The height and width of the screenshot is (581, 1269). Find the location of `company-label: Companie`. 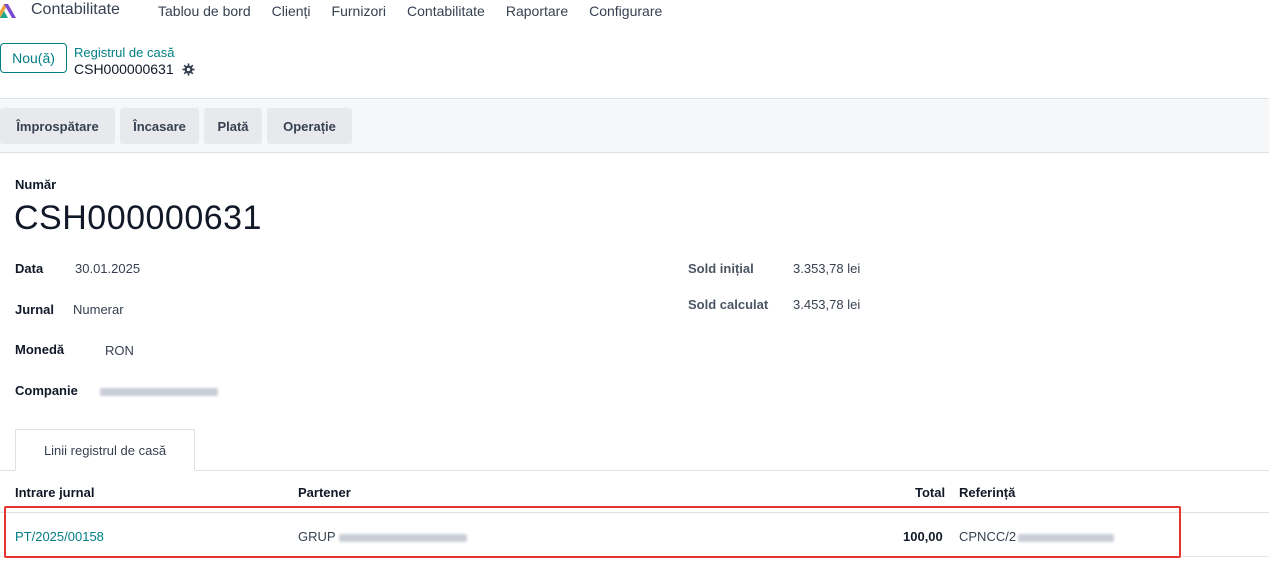

company-label: Companie is located at coordinates (46, 390).